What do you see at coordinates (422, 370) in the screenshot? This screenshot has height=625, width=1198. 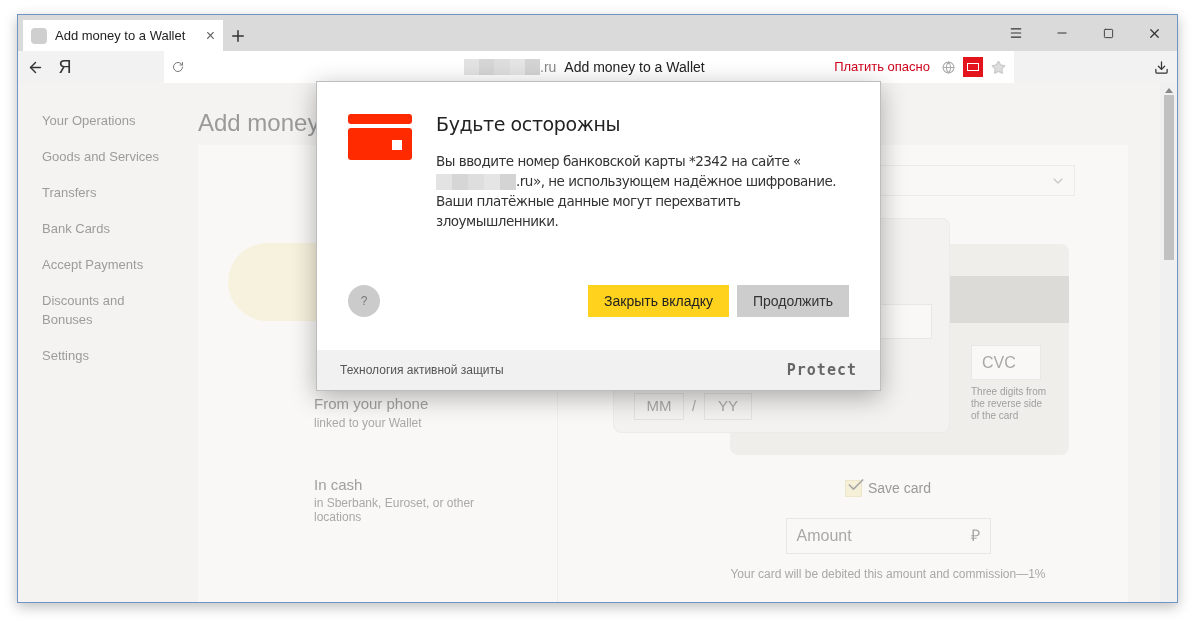 I see `footer-text: Технология активной защиты` at bounding box center [422, 370].